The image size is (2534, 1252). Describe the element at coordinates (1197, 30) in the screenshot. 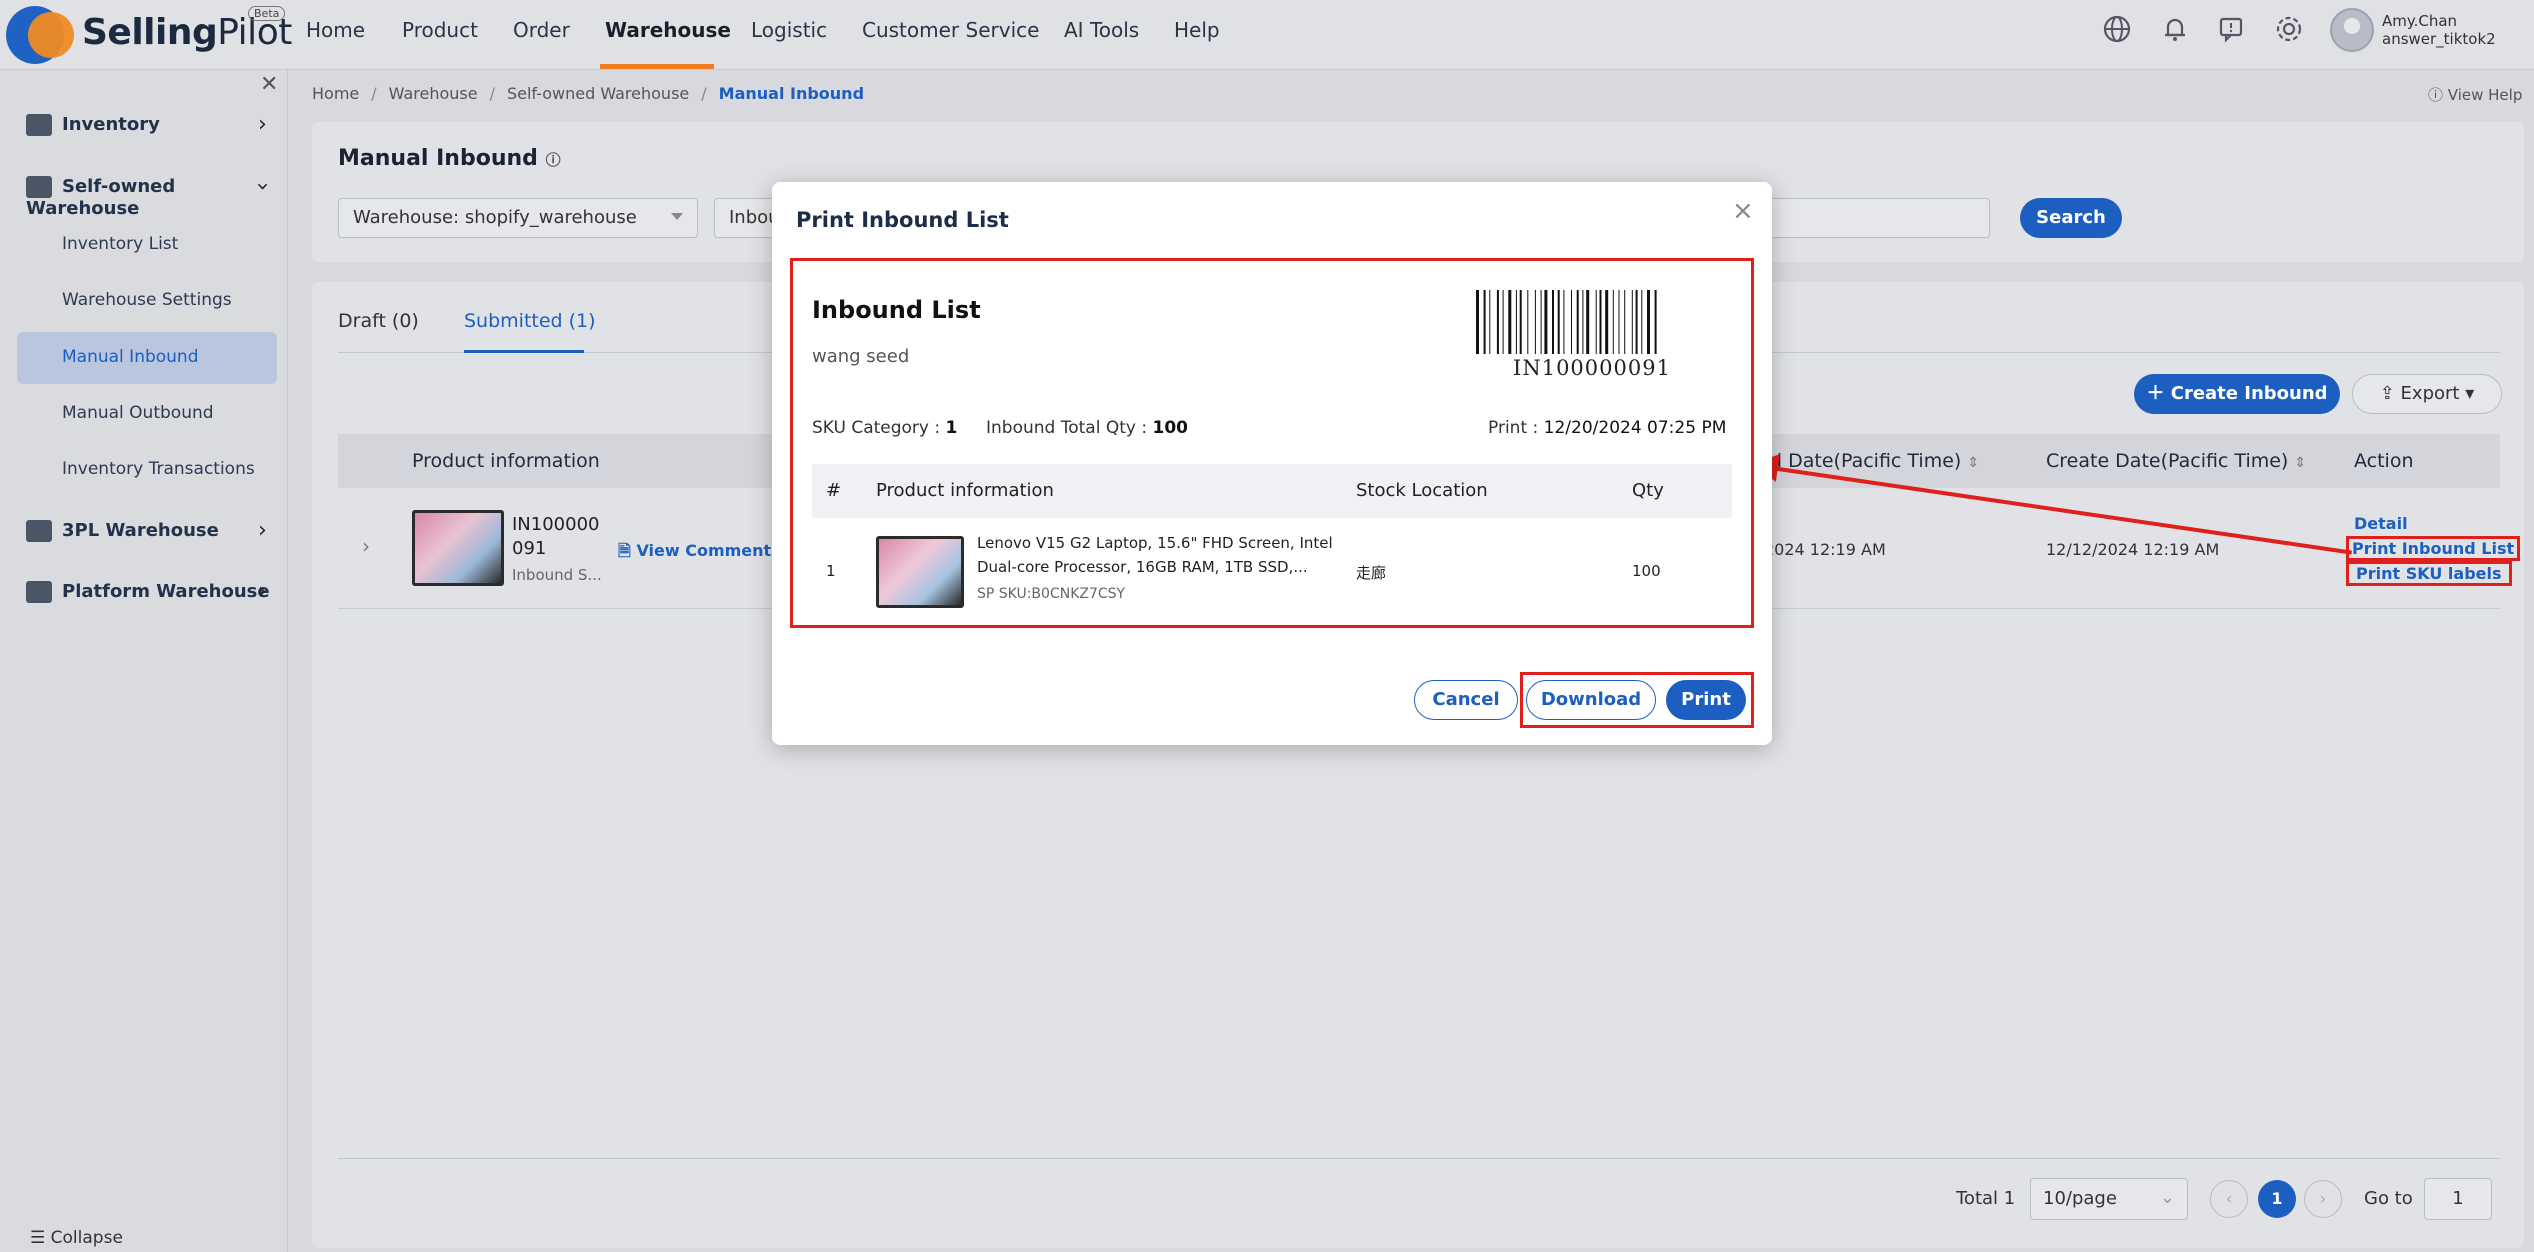

I see `nav-help: Help` at that location.